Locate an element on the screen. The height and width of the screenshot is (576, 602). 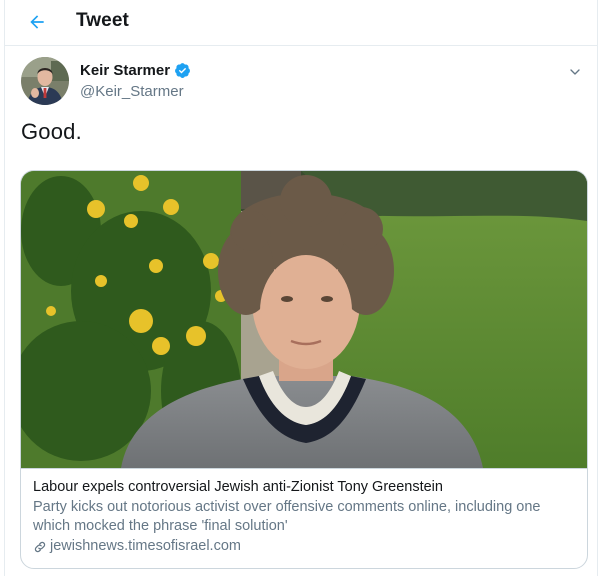
tweet-text: Good. is located at coordinates (51, 131).